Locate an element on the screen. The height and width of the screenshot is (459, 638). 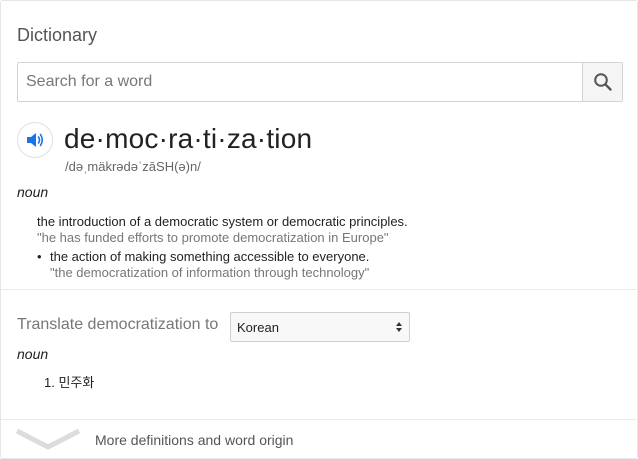
up-down-arrows-icon is located at coordinates (399, 327).